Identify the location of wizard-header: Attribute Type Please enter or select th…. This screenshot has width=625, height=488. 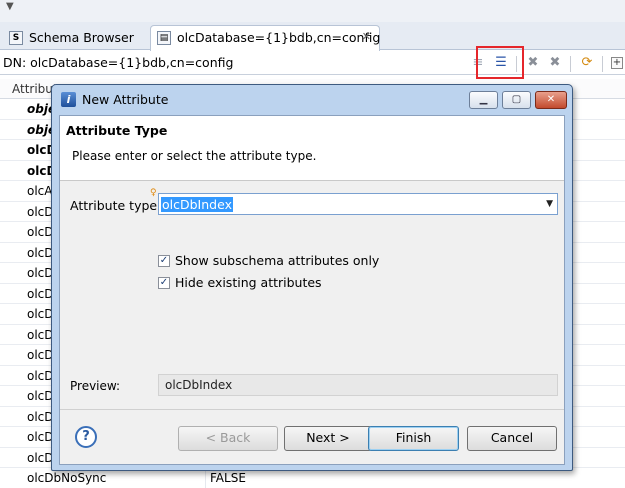
(312, 148).